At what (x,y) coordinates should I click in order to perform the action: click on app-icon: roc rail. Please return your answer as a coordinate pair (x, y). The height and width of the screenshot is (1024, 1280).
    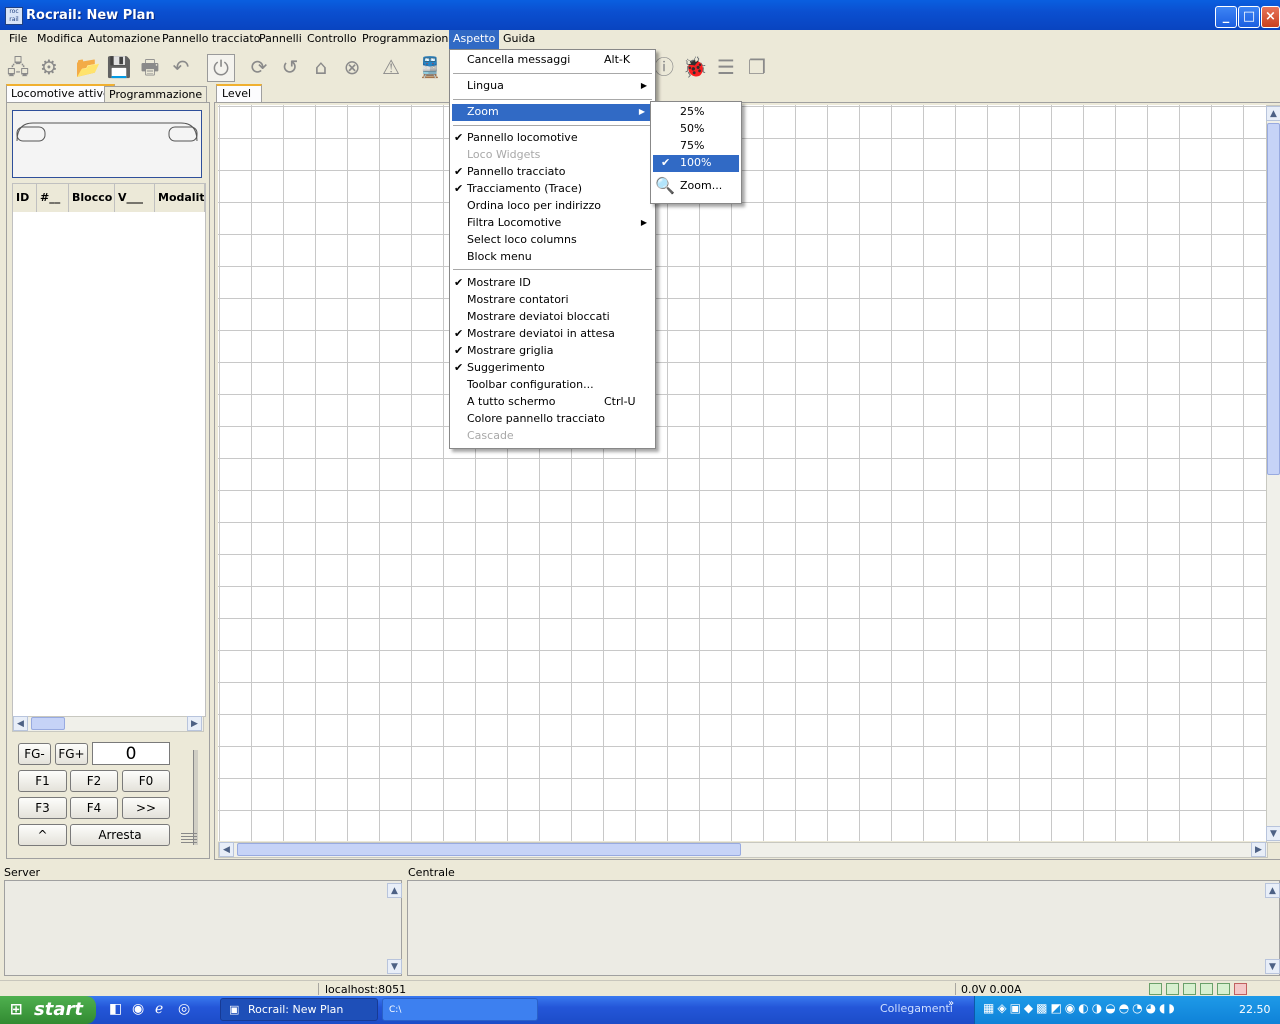
    Looking at the image, I should click on (14, 16).